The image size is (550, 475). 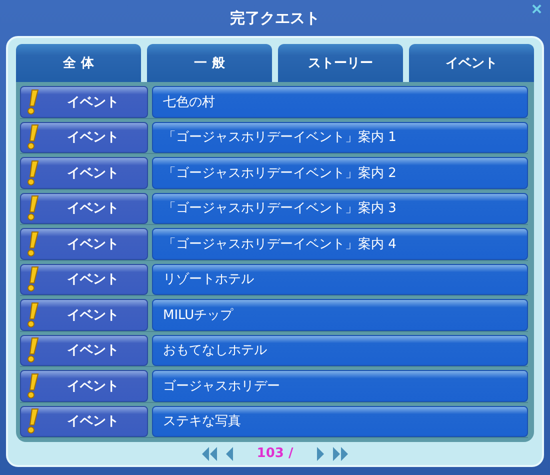 I want to click on quest-title: 七色の村, so click(x=340, y=102).